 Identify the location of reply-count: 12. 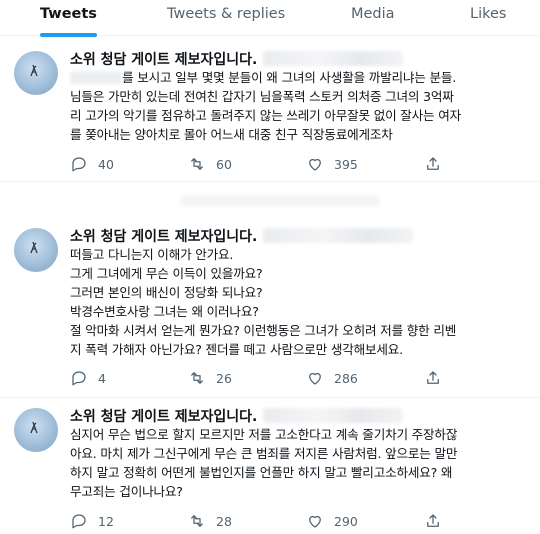
(106, 521).